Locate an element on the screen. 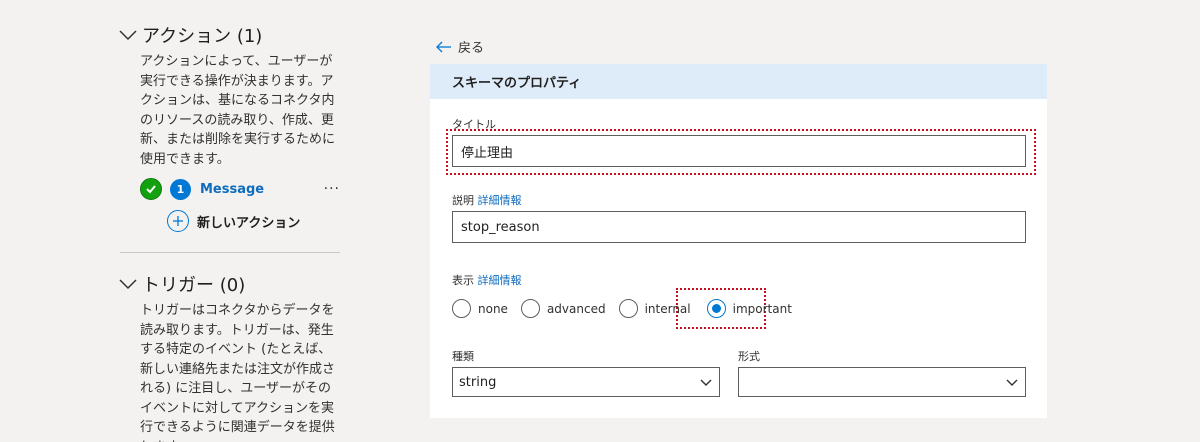  type-value: string is located at coordinates (478, 382).